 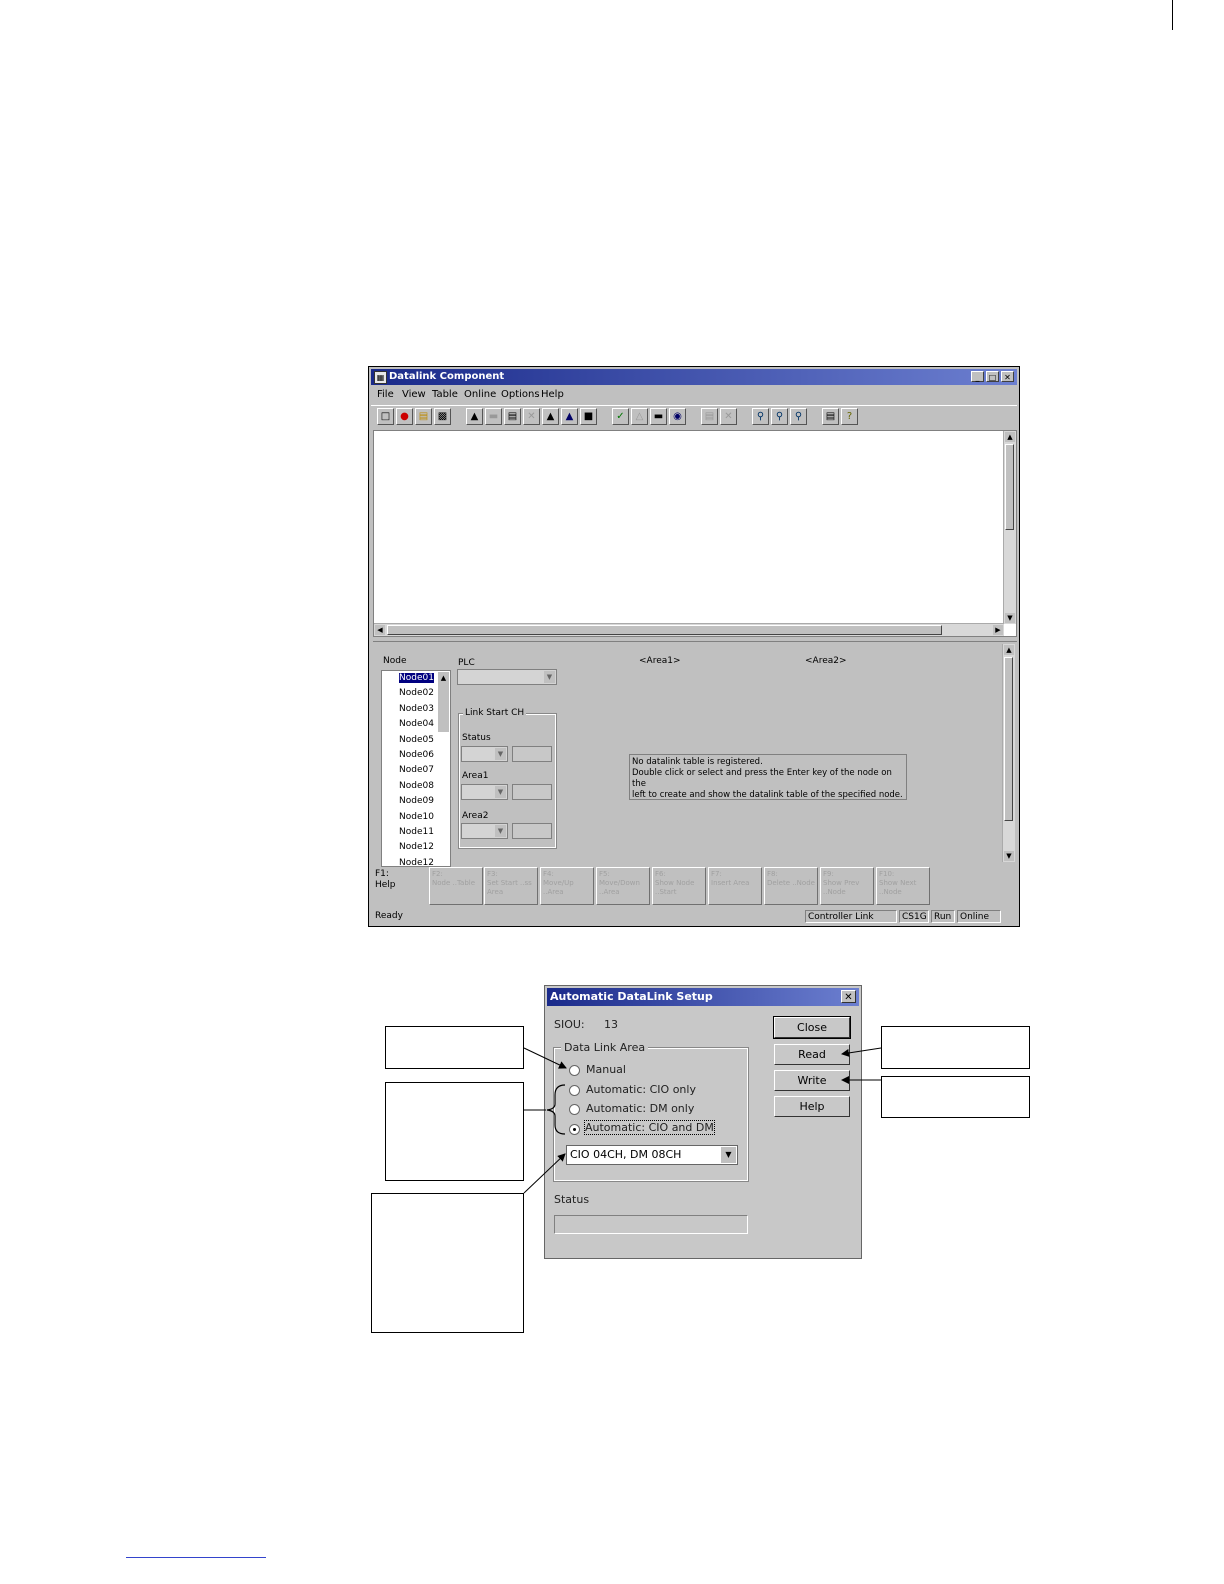 What do you see at coordinates (702, 1120) in the screenshot?
I see `callout-arrows` at bounding box center [702, 1120].